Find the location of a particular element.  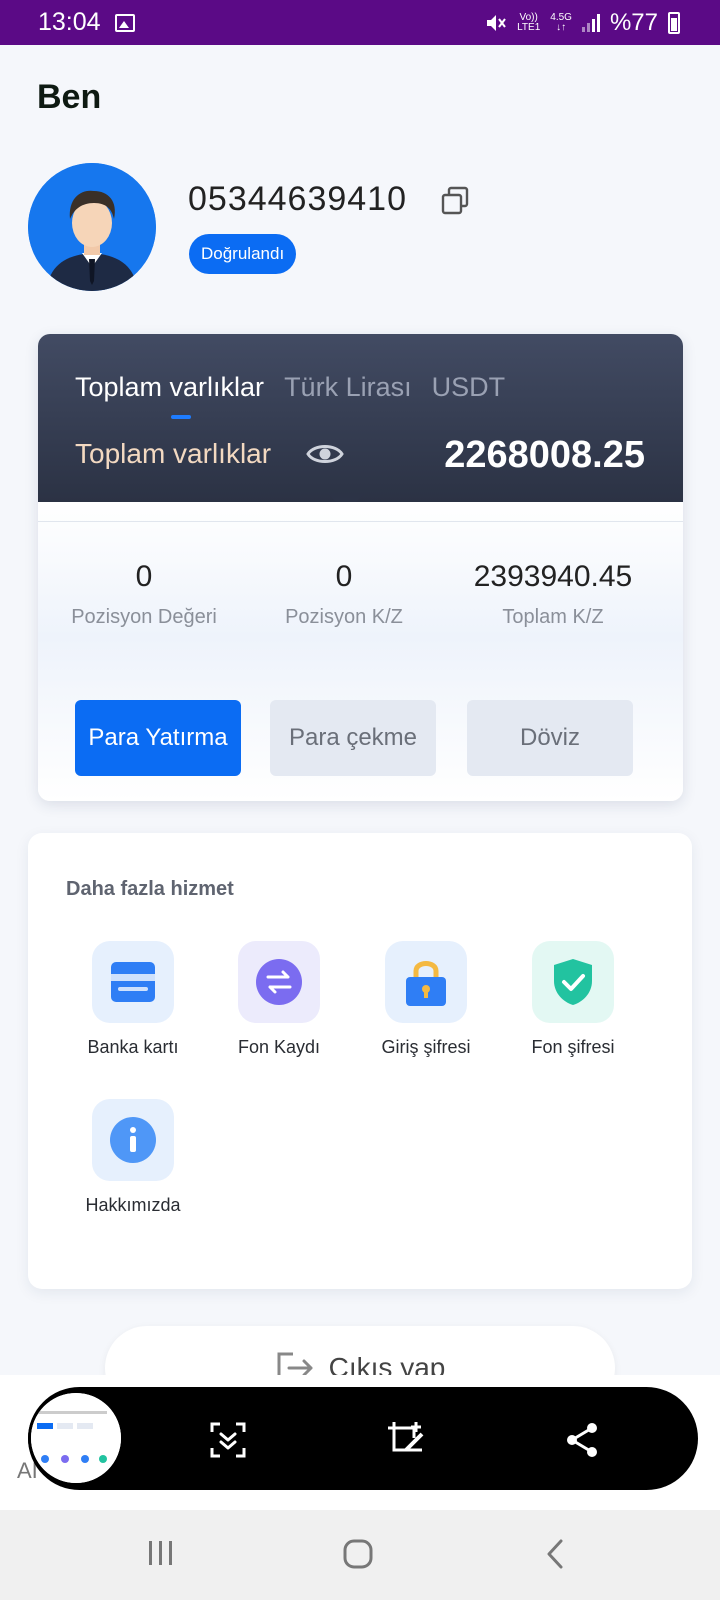

recent-apps-icon is located at coordinates (161, 1553).